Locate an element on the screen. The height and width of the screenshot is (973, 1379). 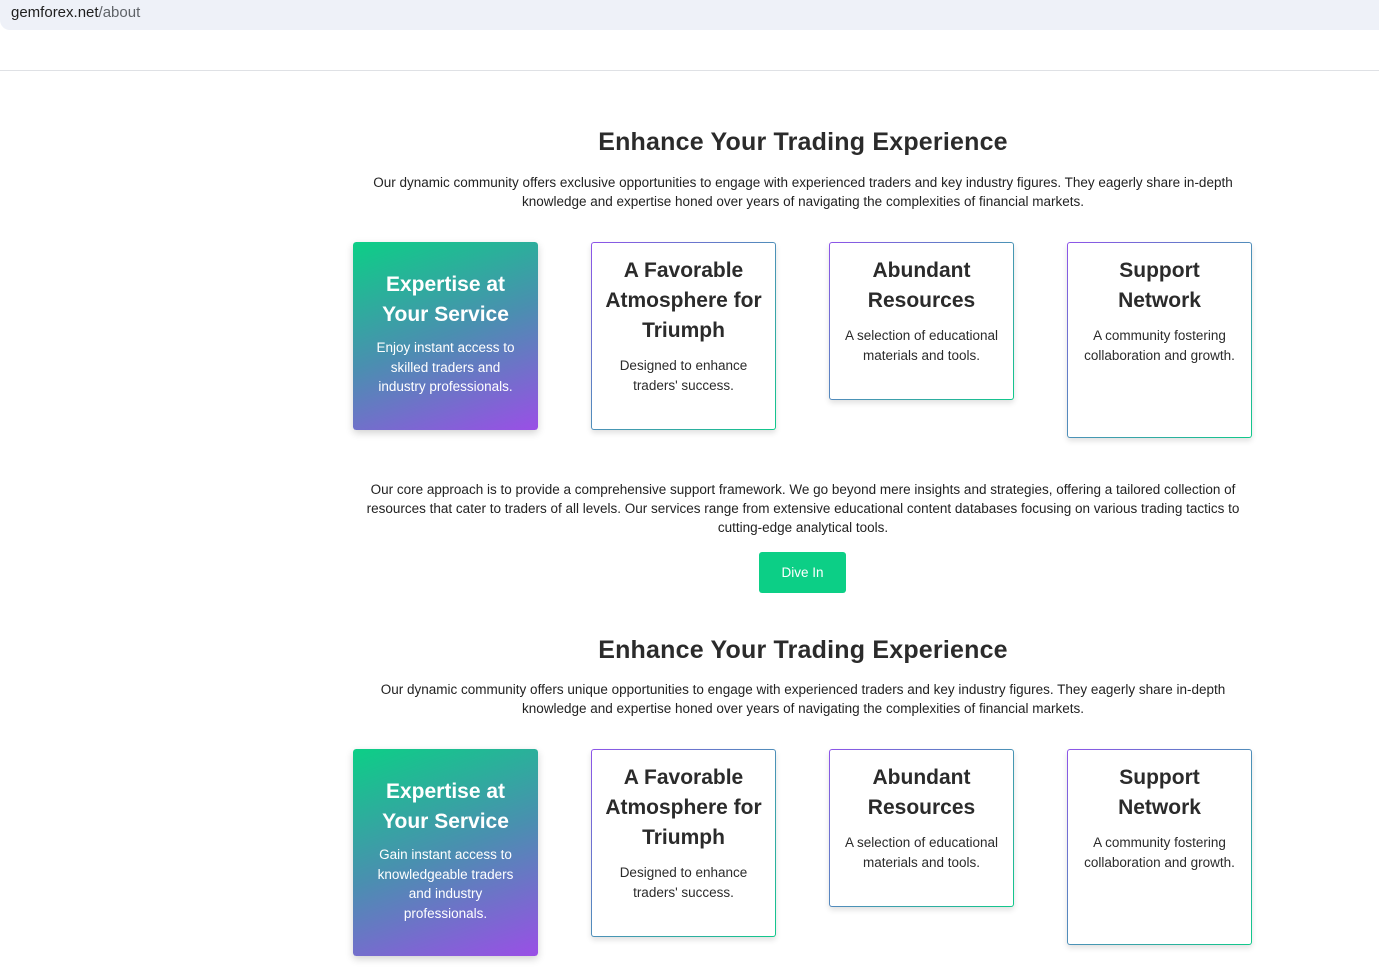
url-text: gemforex.net/about is located at coordinates (75, 12).